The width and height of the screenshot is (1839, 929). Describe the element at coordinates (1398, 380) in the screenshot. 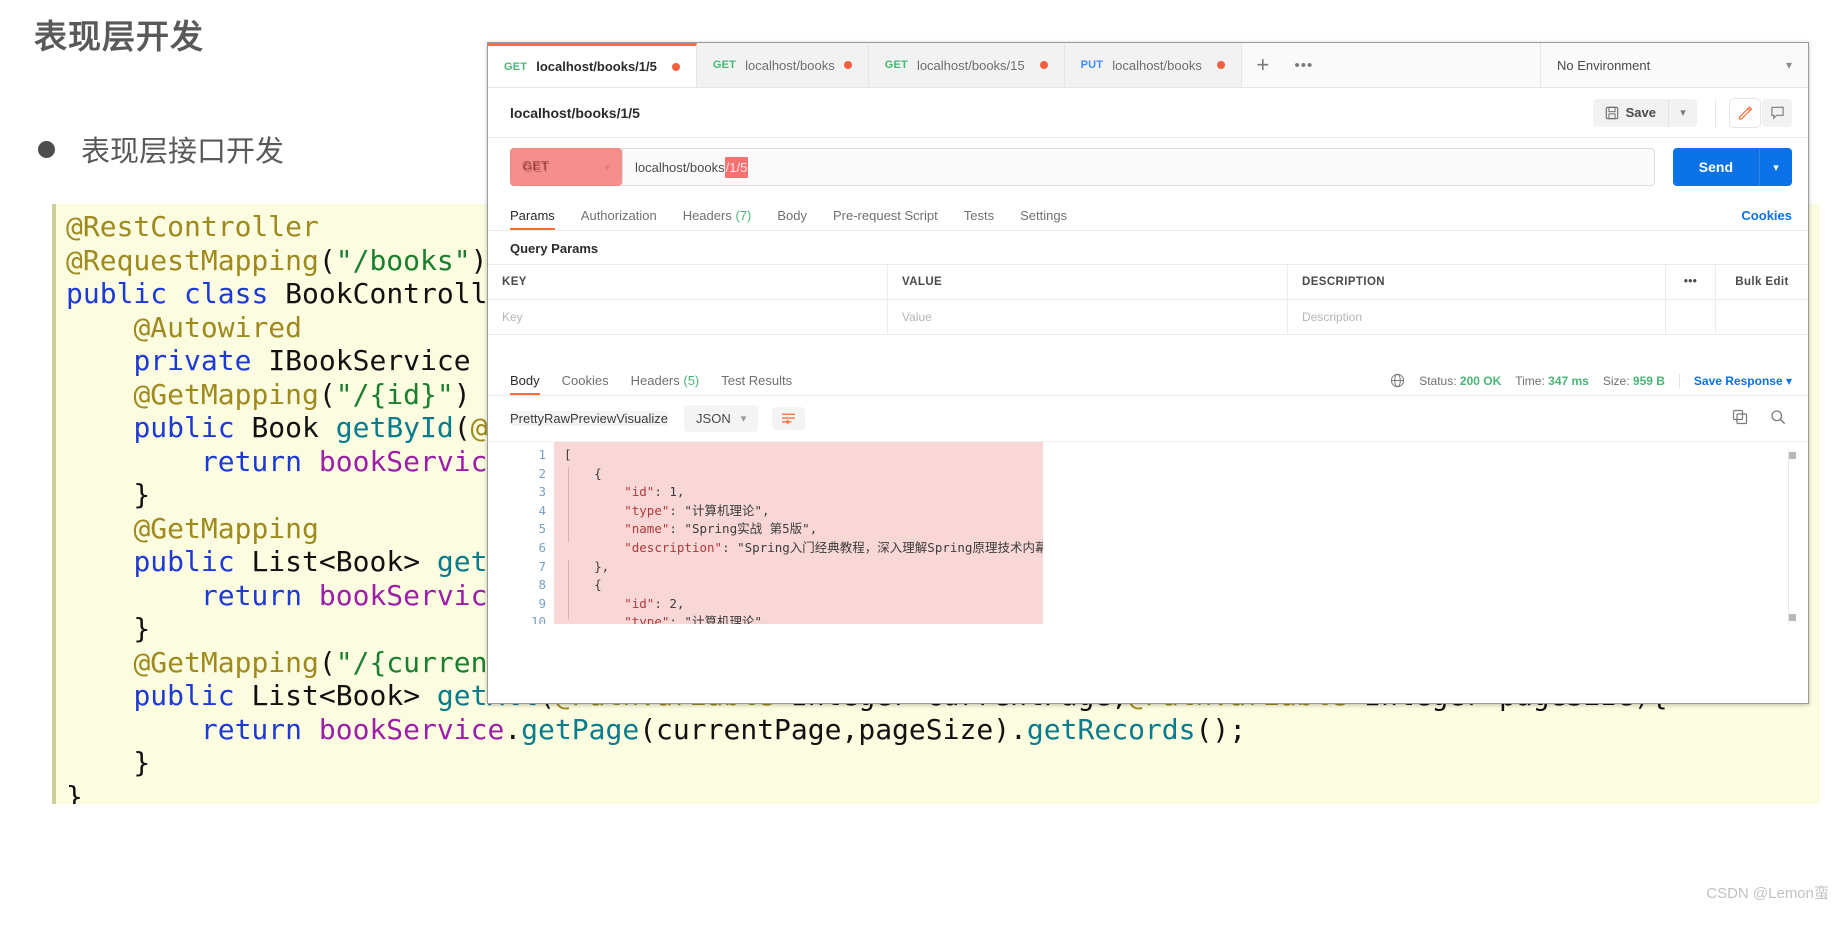

I see `globe-icon` at that location.